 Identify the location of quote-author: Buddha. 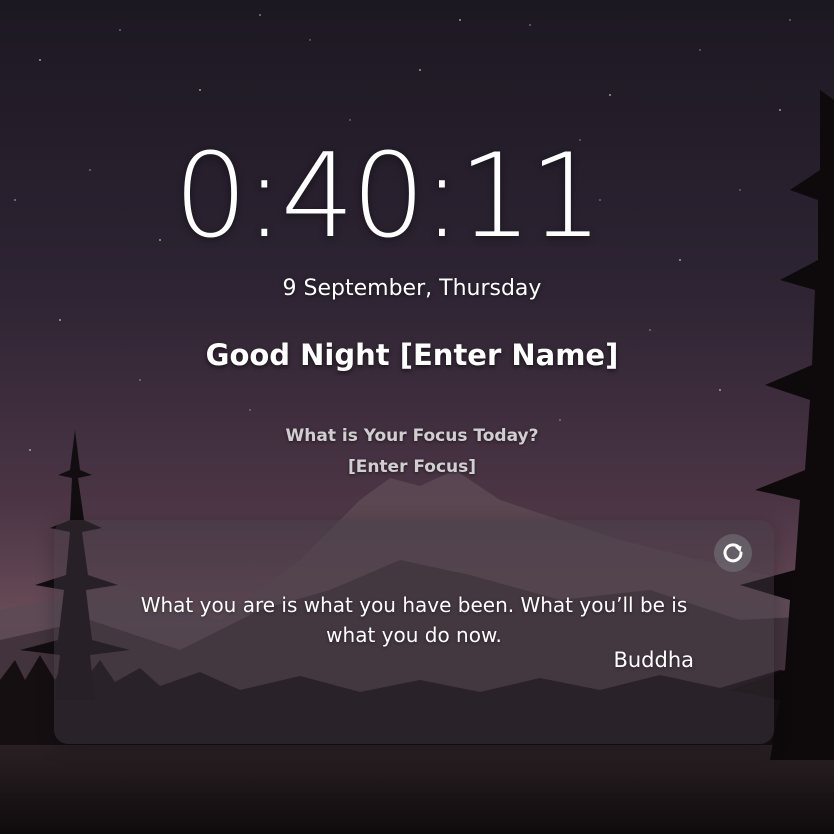
(653, 660).